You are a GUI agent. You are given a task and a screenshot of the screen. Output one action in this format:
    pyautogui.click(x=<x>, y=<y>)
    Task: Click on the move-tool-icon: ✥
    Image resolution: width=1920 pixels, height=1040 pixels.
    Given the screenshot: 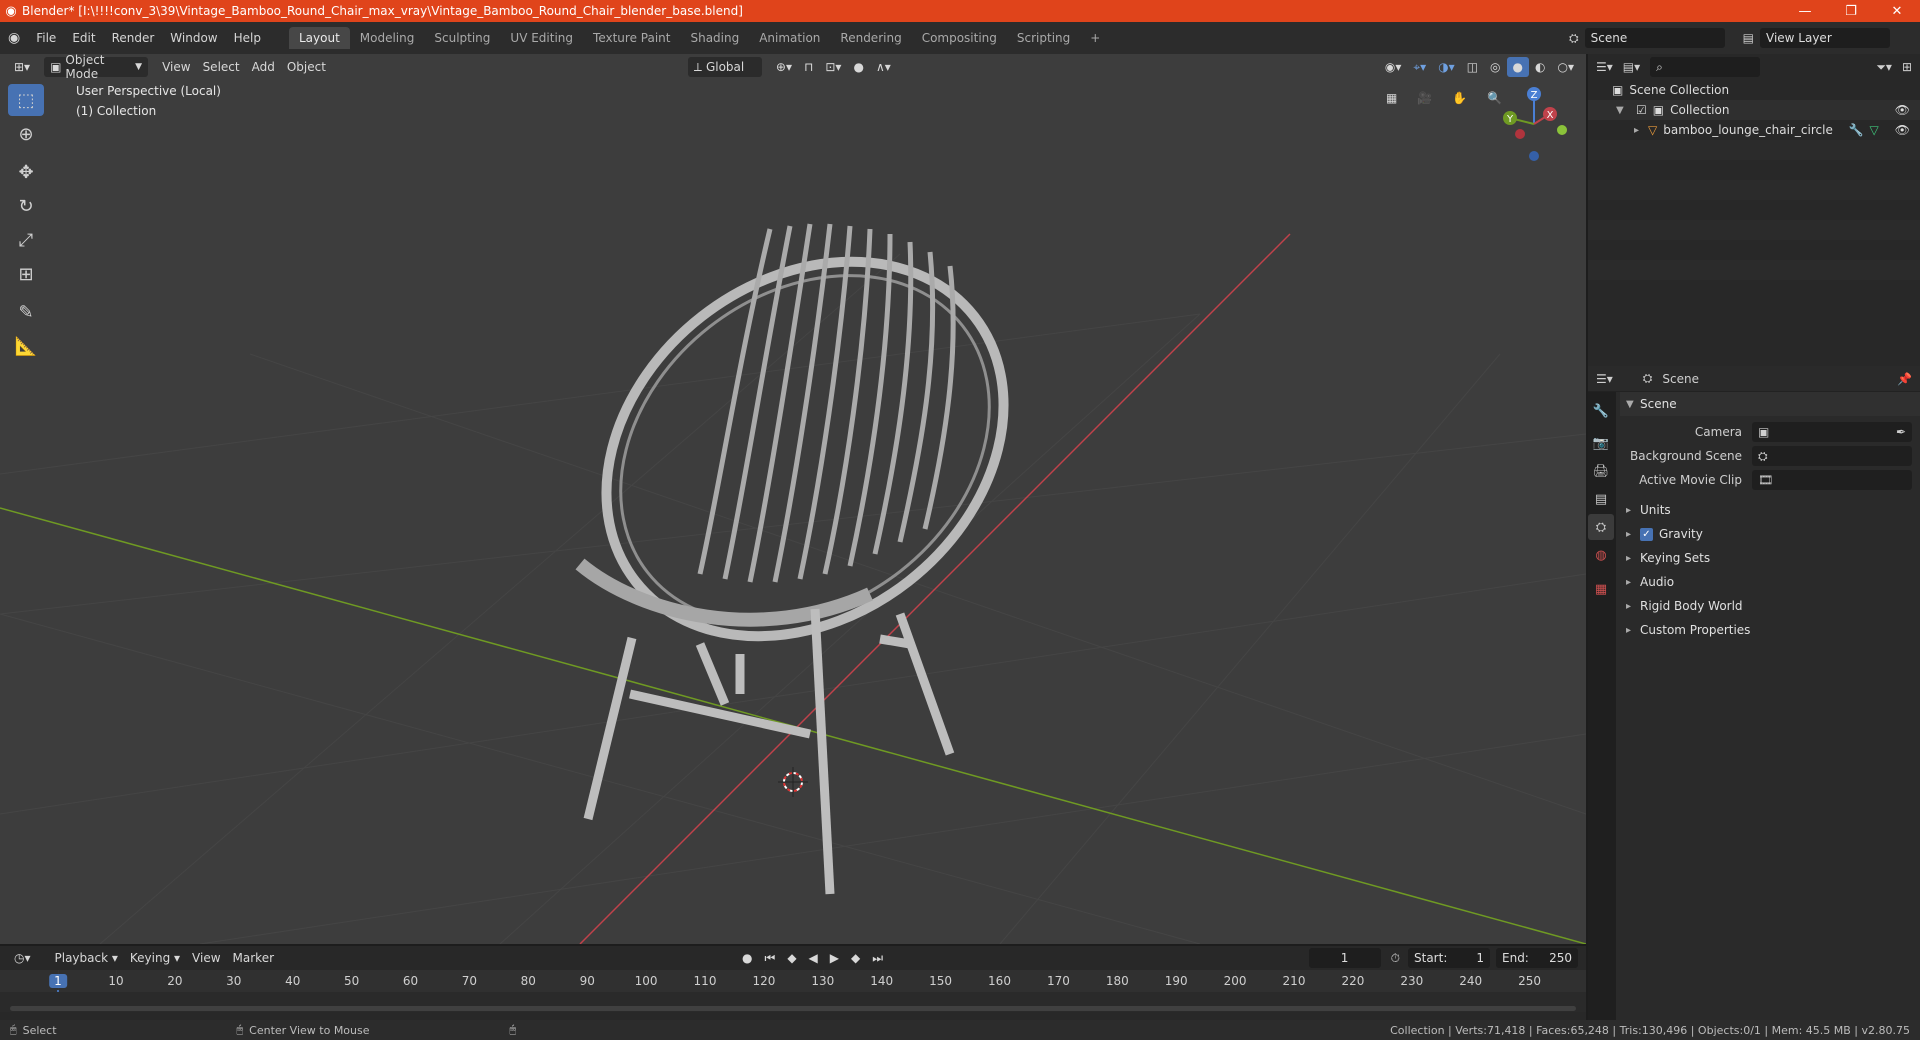 What is the action you would take?
    pyautogui.click(x=26, y=172)
    